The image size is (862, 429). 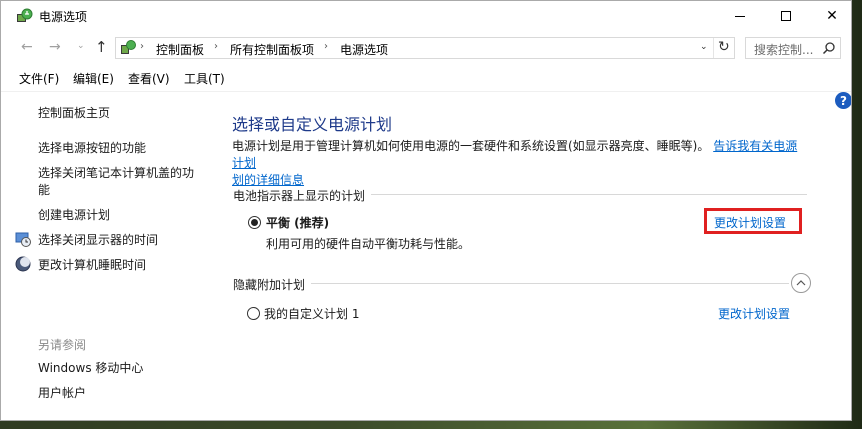 I want to click on plan-custom-name: 我的自定义计划 1, so click(x=311, y=313).